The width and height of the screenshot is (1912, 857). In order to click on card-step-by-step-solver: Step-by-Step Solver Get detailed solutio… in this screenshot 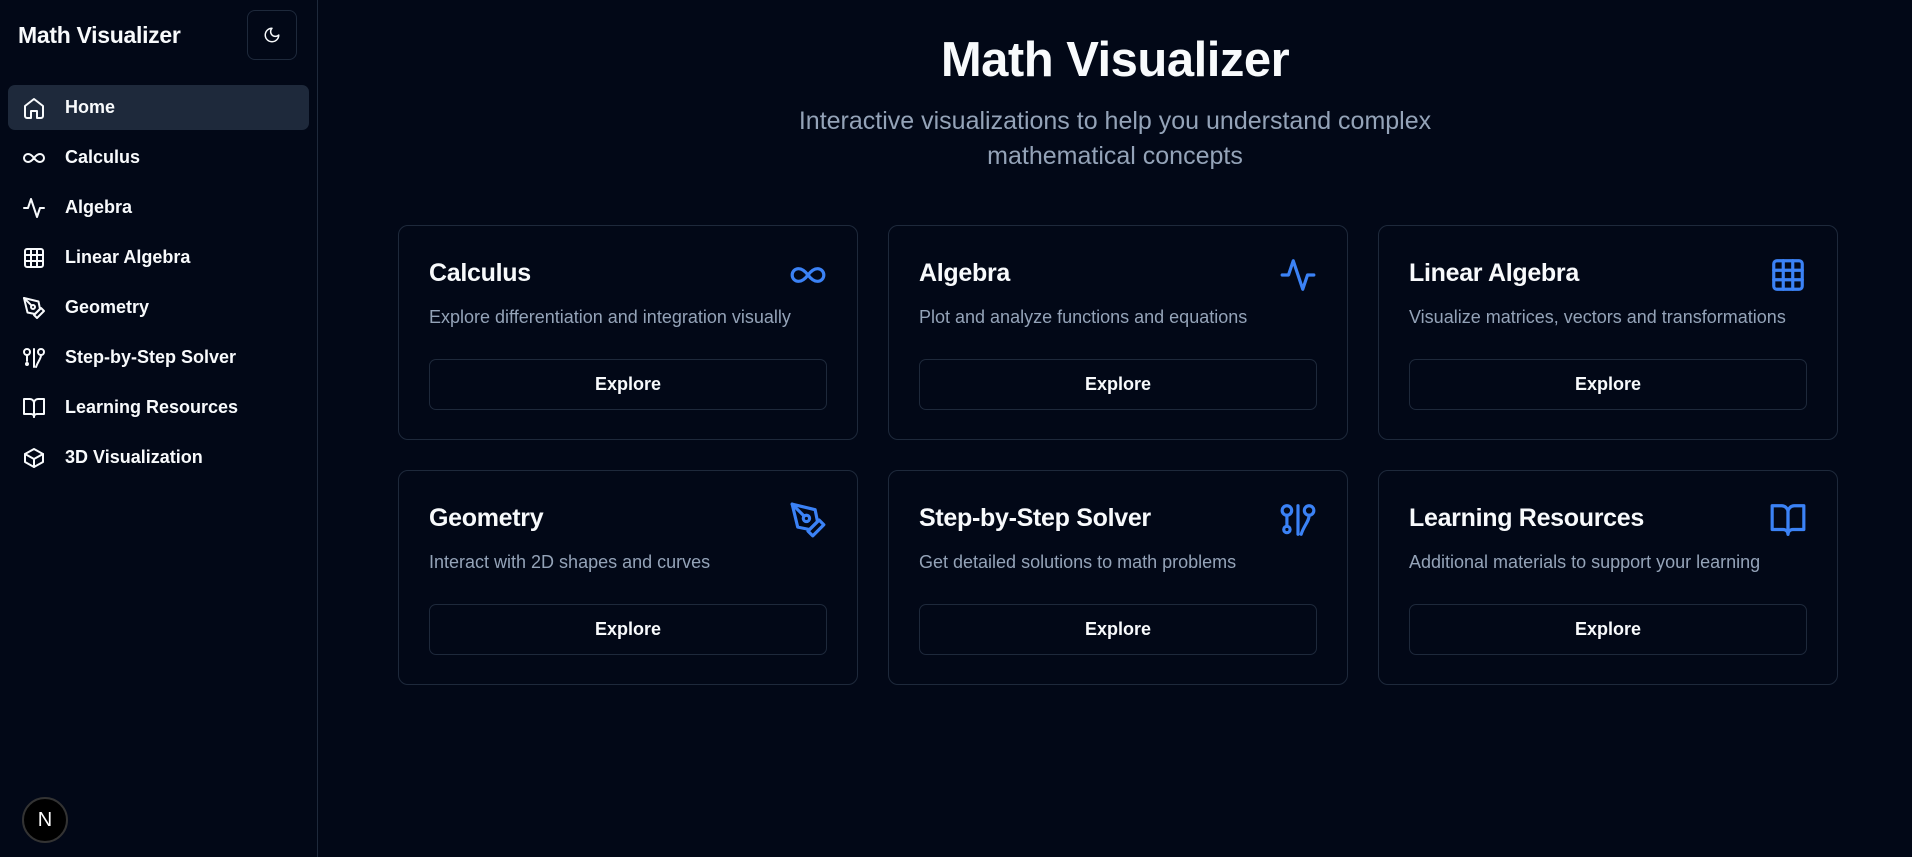, I will do `click(1118, 577)`.